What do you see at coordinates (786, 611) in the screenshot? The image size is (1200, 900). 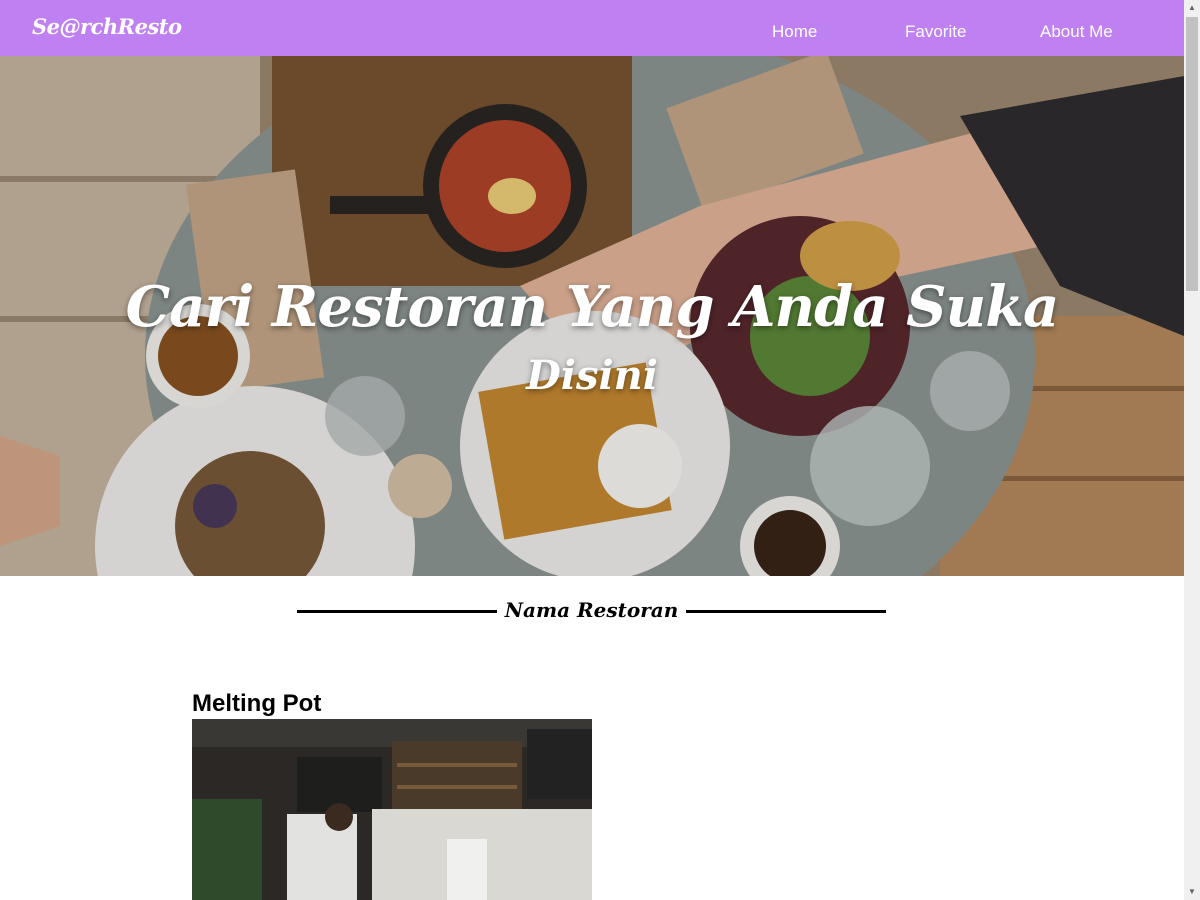 I see `heading-divider-right` at bounding box center [786, 611].